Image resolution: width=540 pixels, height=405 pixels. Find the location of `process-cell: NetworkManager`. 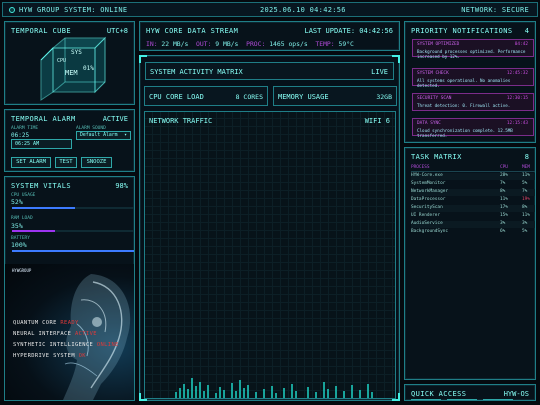

process-cell: NetworkManager is located at coordinates (430, 191).